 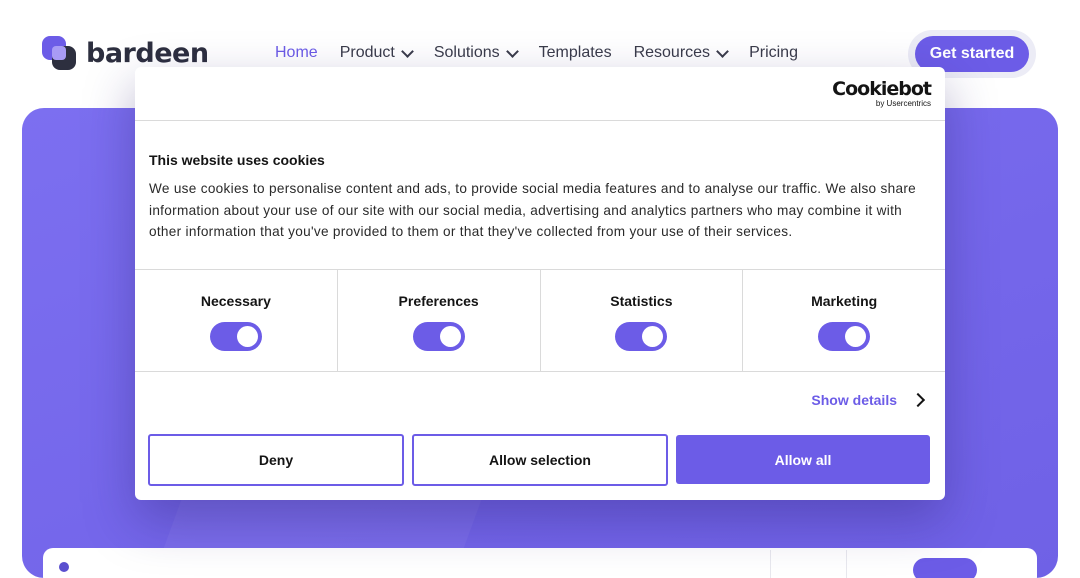 I want to click on nav-templates: Templates, so click(x=575, y=53).